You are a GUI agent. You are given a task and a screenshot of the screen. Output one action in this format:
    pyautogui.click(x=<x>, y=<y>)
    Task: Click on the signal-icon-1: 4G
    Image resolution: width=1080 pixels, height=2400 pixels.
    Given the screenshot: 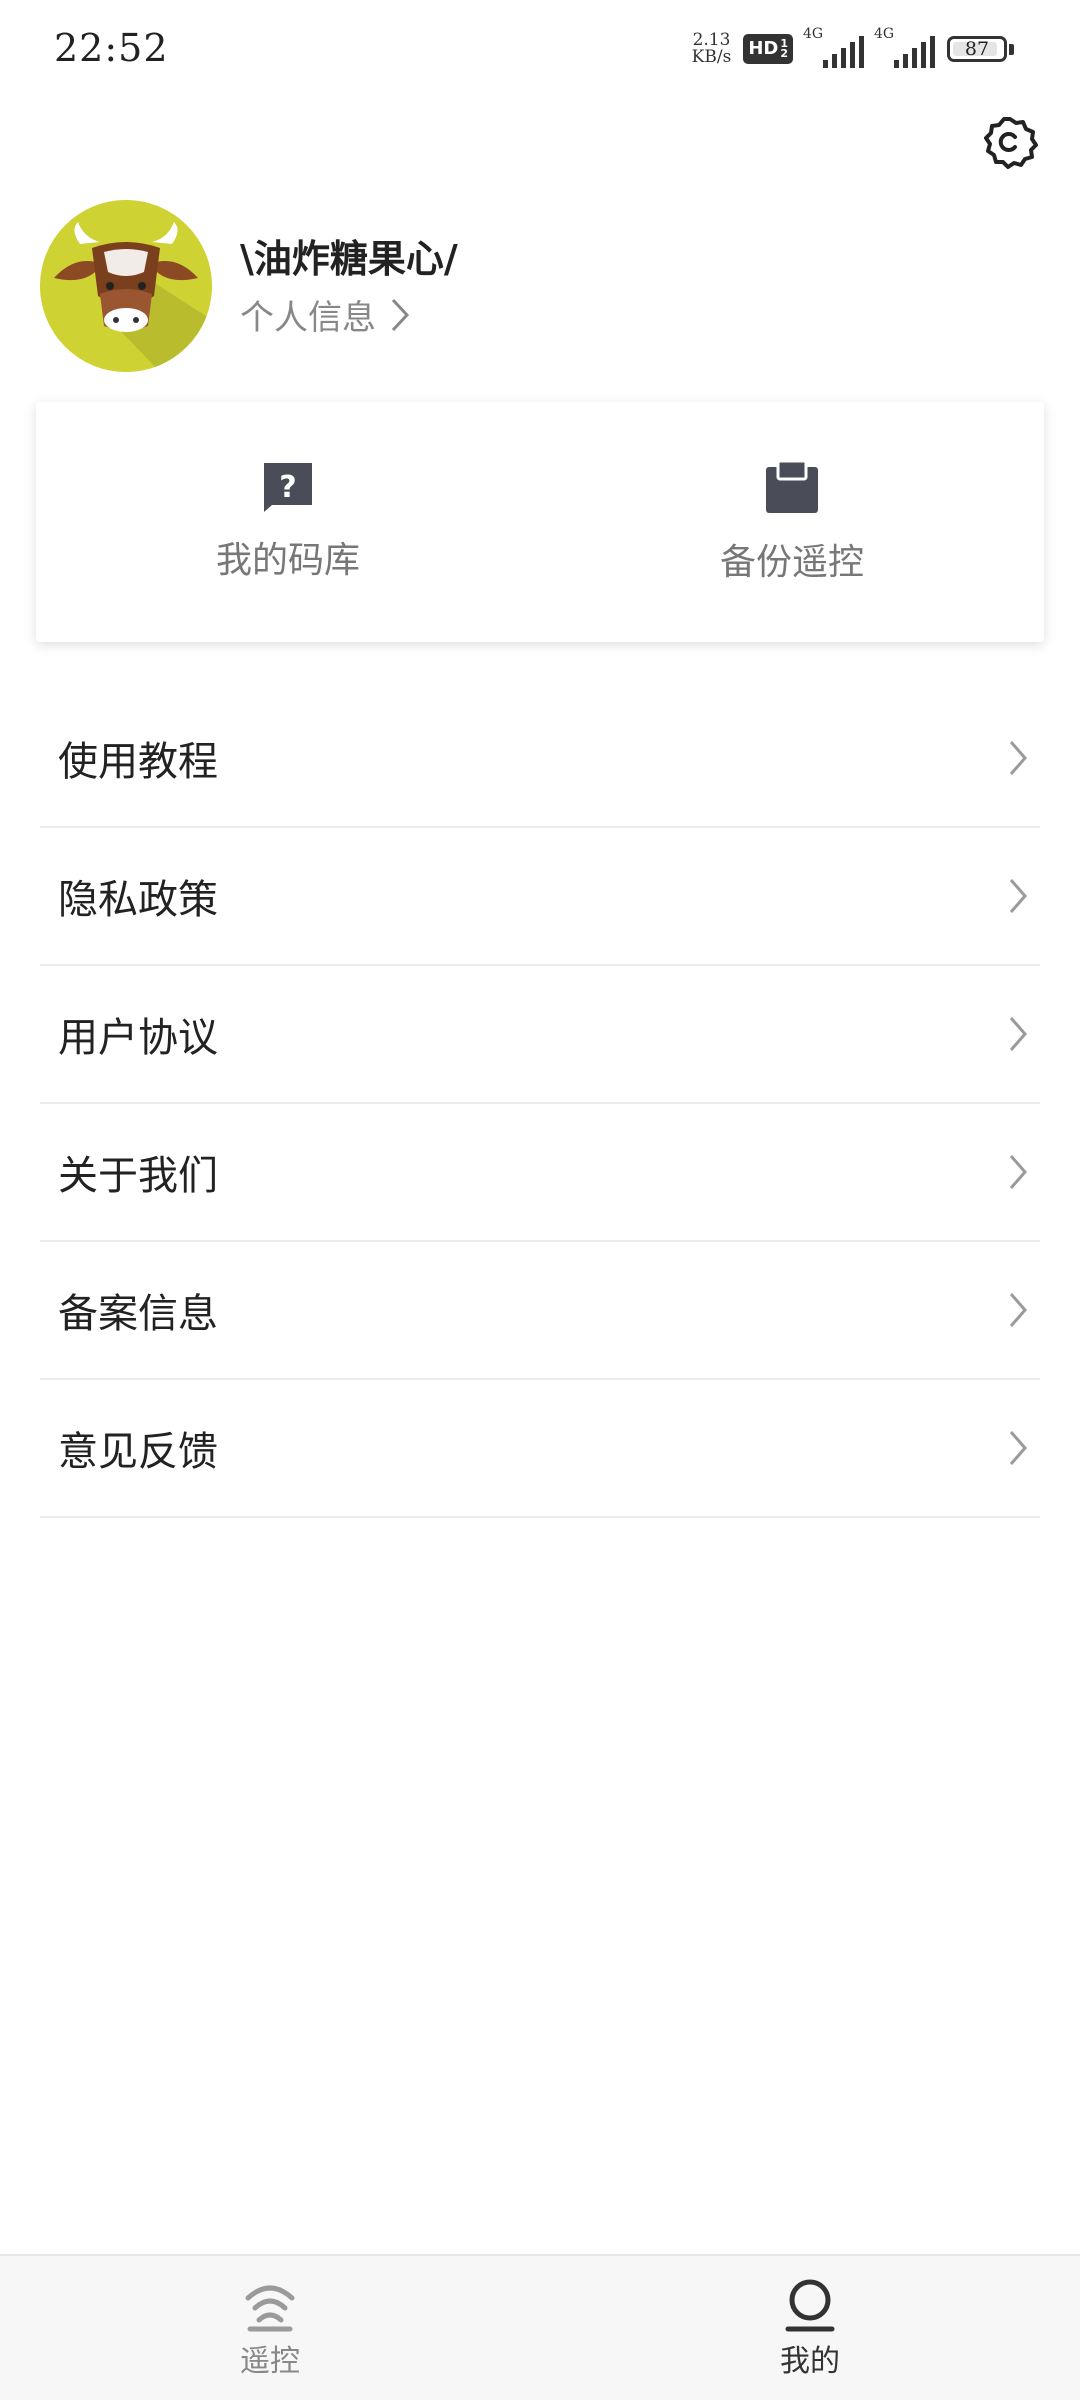 What is the action you would take?
    pyautogui.click(x=833, y=47)
    